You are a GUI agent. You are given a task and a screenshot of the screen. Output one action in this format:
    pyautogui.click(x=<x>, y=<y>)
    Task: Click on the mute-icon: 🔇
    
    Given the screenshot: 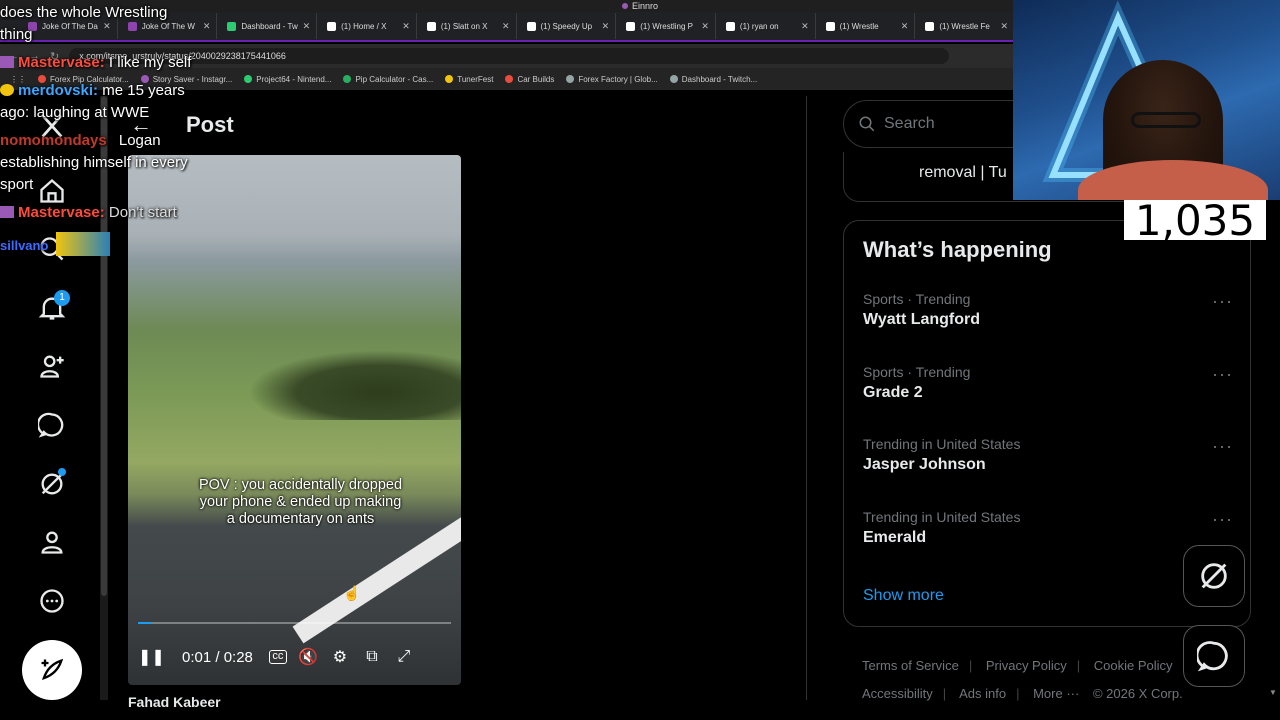 What is the action you would take?
    pyautogui.click(x=308, y=657)
    